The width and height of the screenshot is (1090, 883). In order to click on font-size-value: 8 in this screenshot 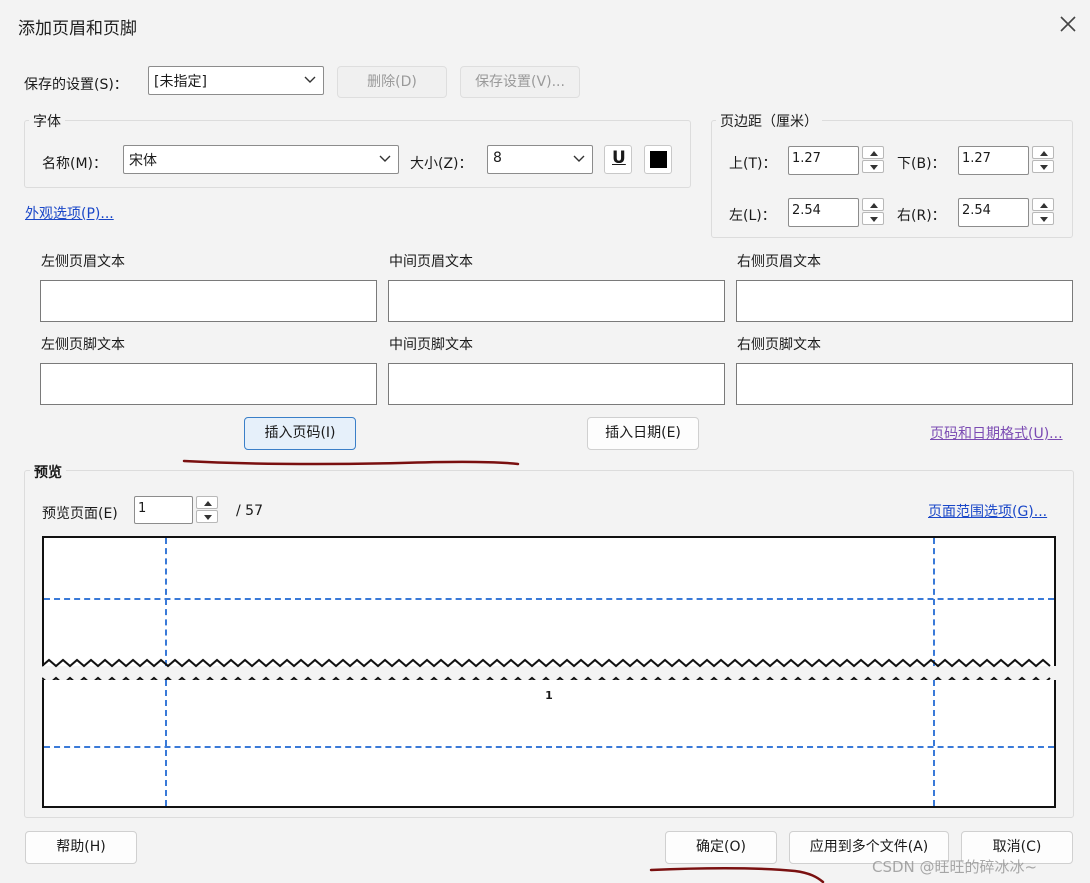, I will do `click(497, 158)`.